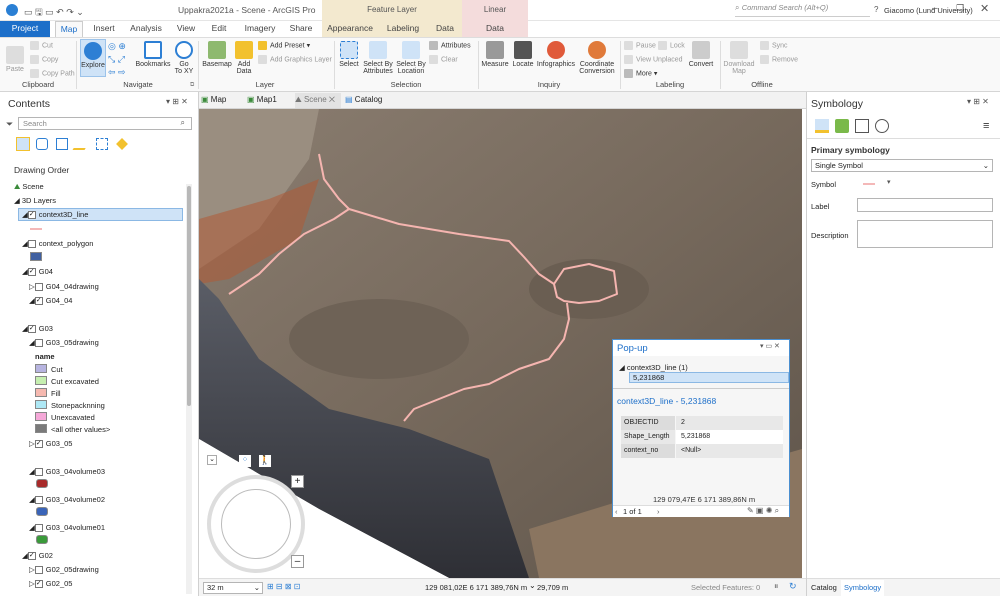 The height and width of the screenshot is (596, 1000). What do you see at coordinates (189, 296) in the screenshot?
I see `scrollbar-thumb` at bounding box center [189, 296].